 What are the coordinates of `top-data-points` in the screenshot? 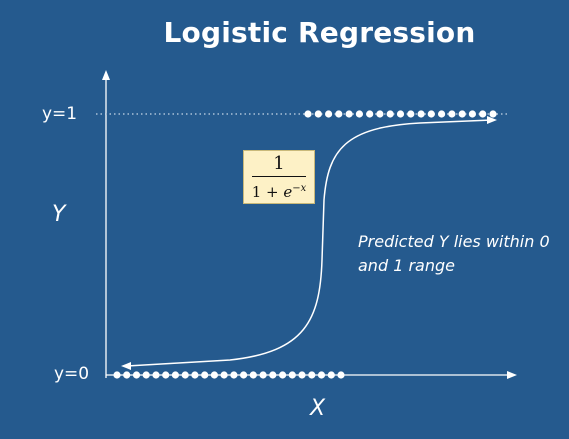 It's located at (400, 114).